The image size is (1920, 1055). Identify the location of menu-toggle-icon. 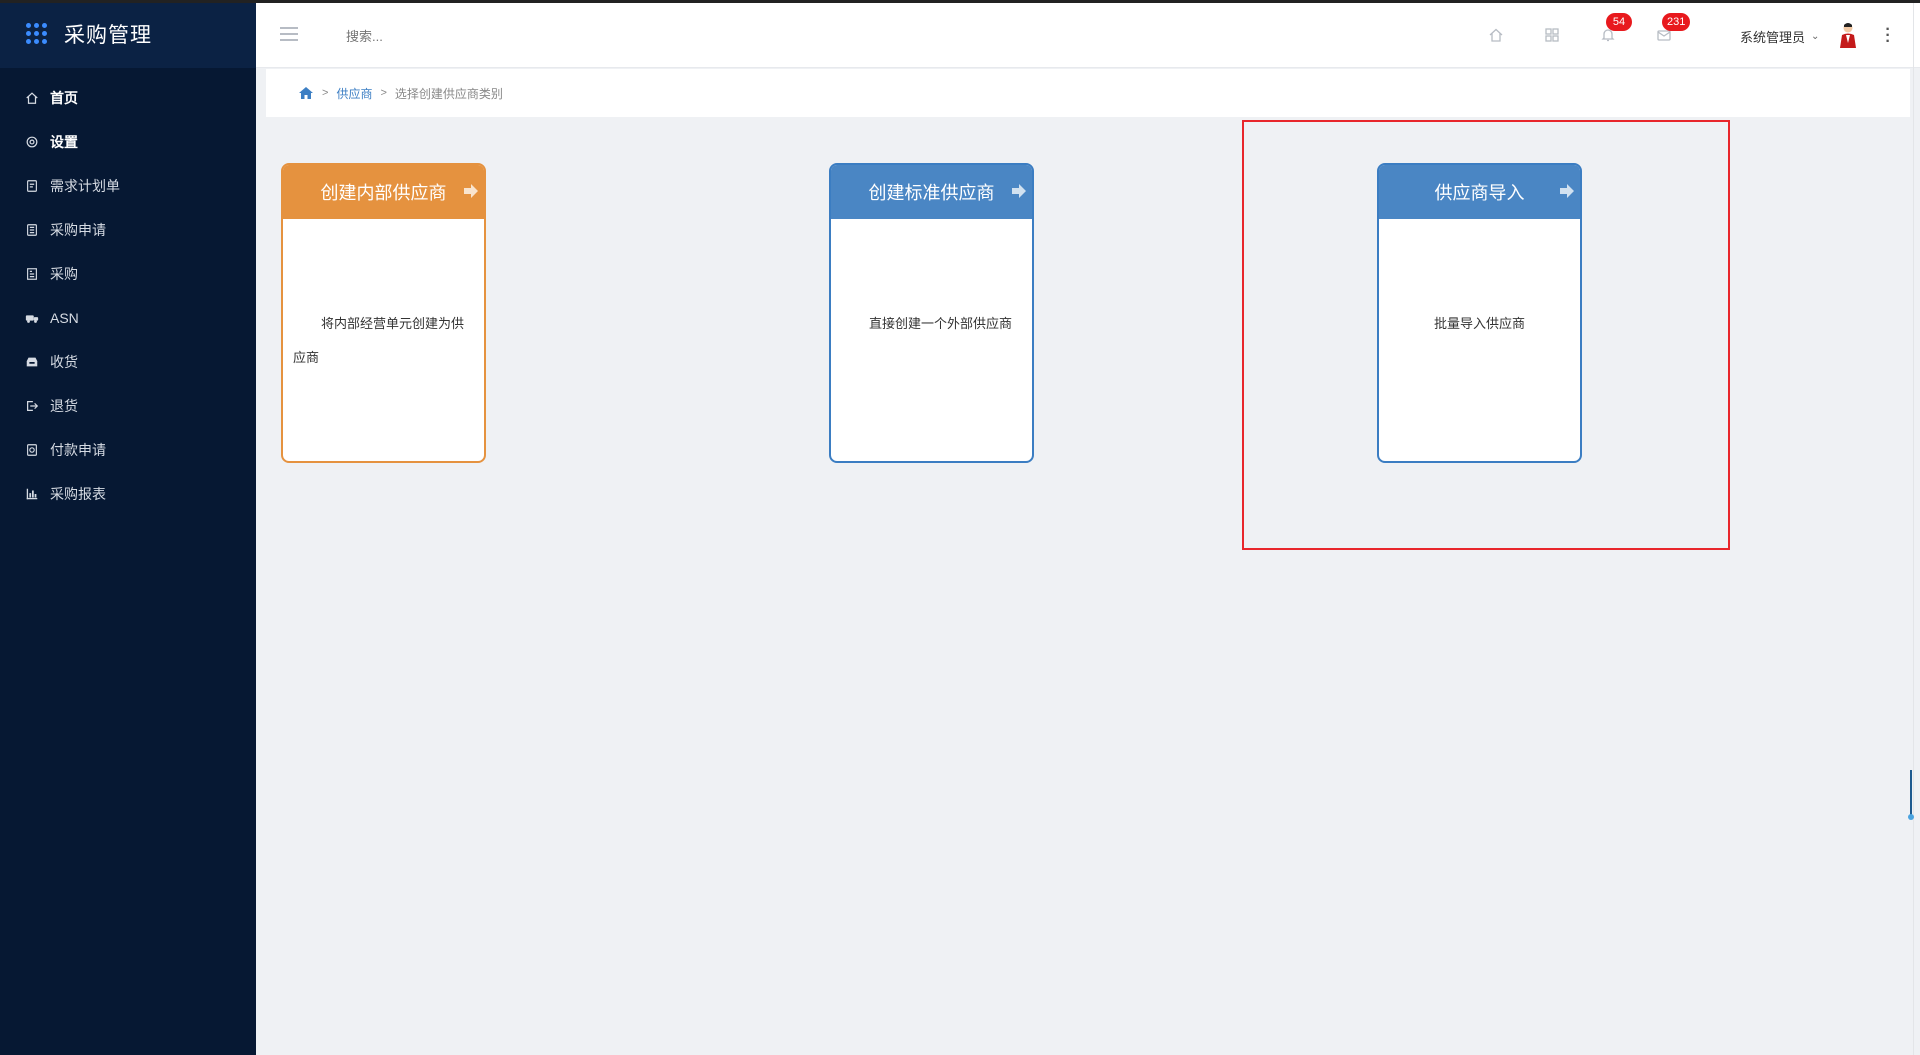
(289, 34).